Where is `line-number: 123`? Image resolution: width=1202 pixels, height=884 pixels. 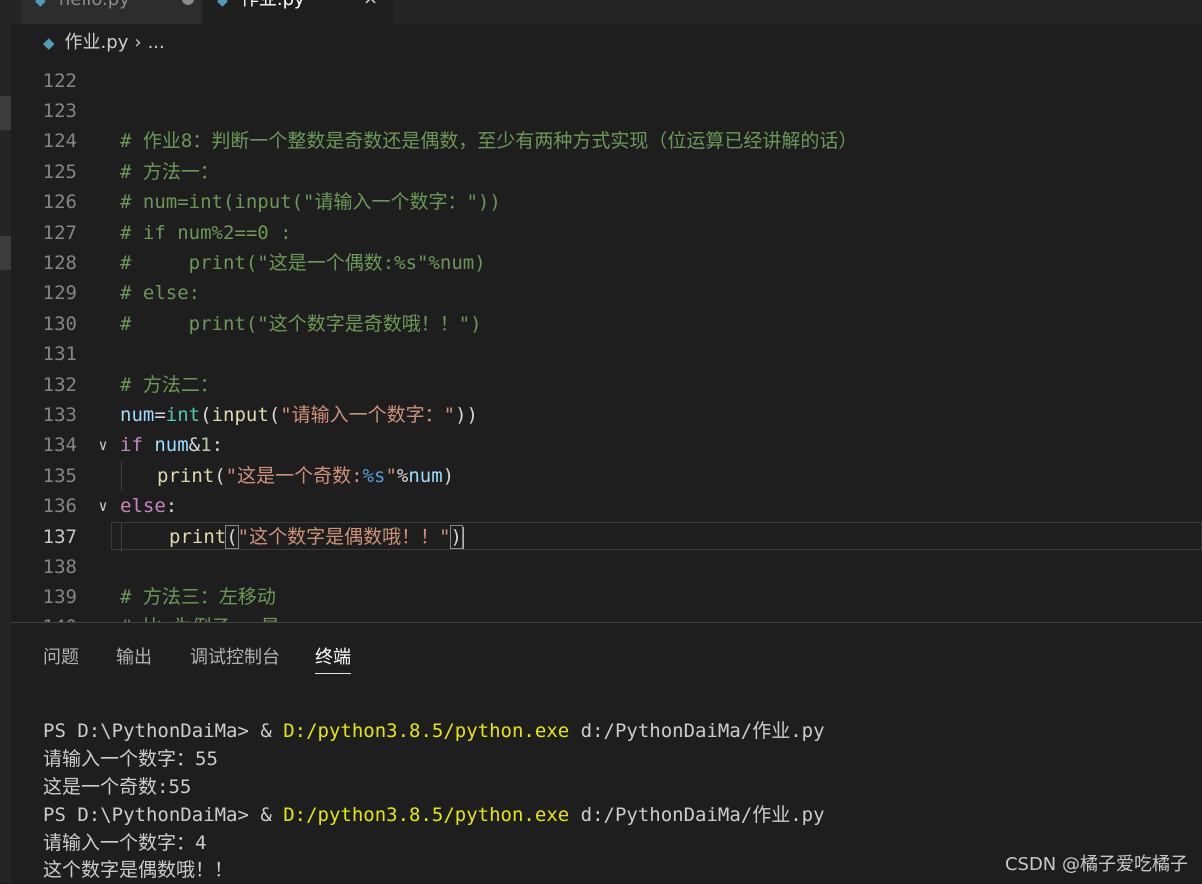 line-number: 123 is located at coordinates (59, 111).